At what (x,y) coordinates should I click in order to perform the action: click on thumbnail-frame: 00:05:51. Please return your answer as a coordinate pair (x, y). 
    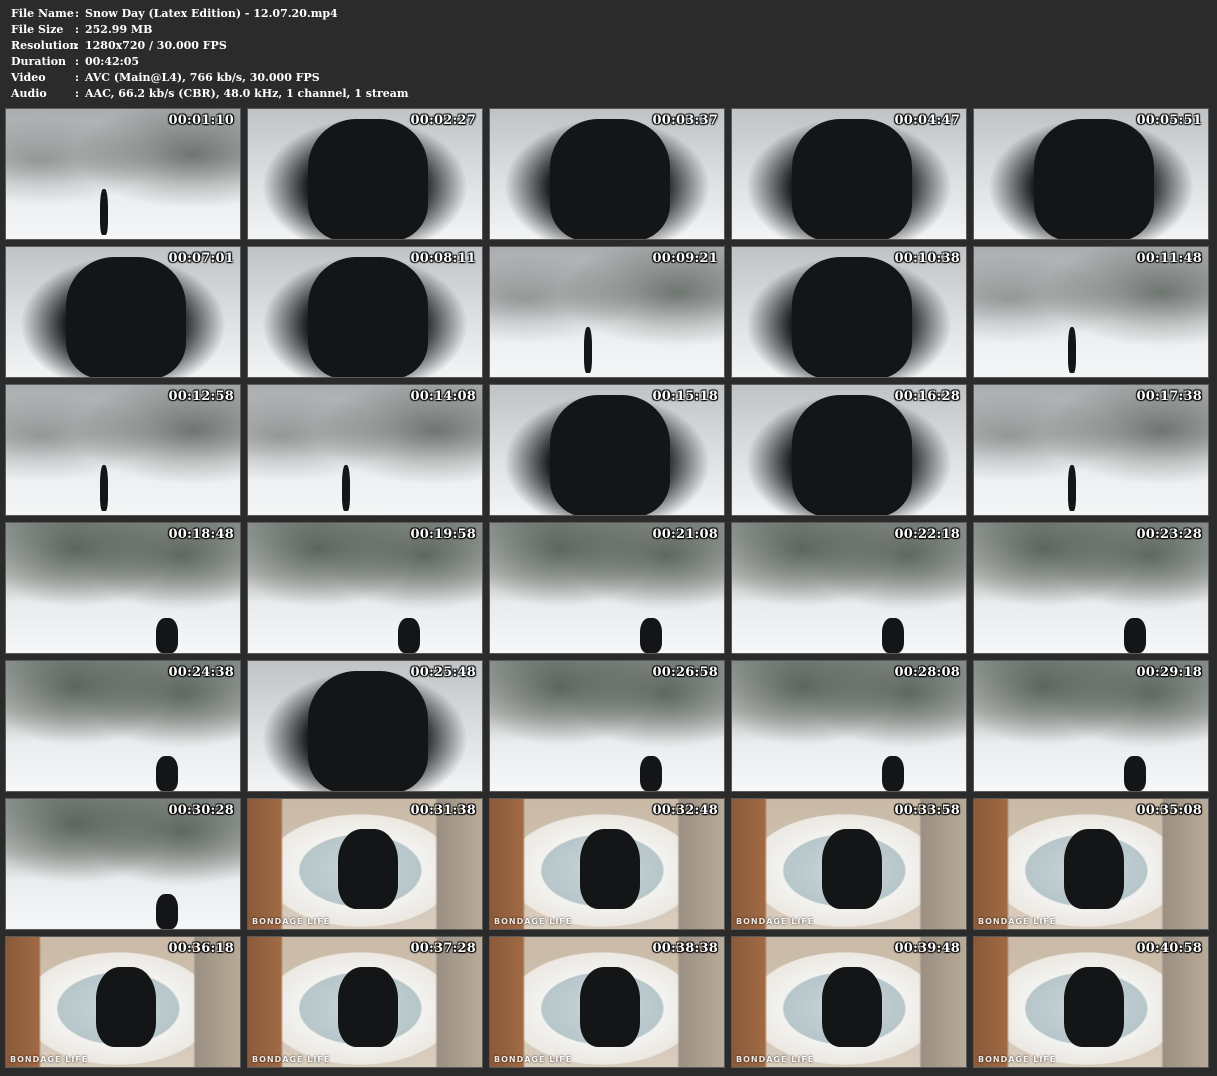
    Looking at the image, I should click on (1091, 174).